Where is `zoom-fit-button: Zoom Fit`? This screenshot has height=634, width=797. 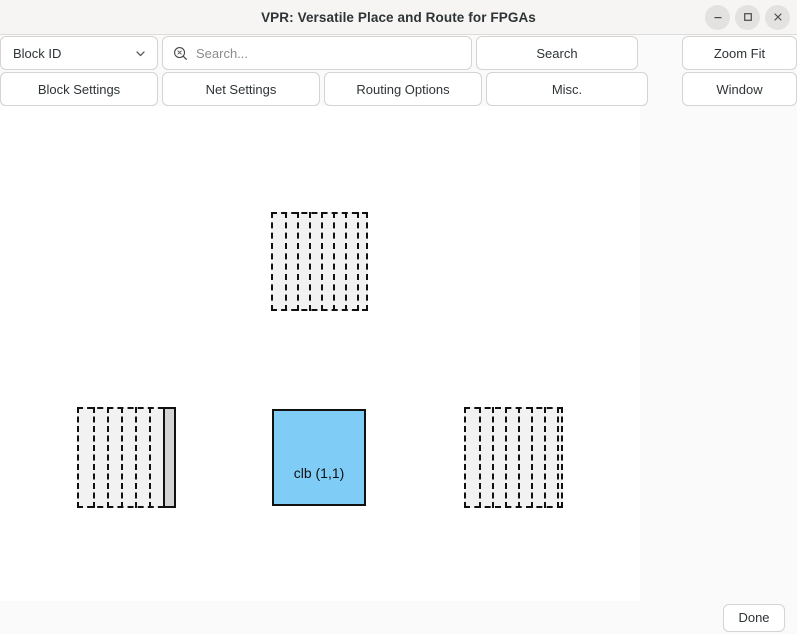 zoom-fit-button: Zoom Fit is located at coordinates (739, 53).